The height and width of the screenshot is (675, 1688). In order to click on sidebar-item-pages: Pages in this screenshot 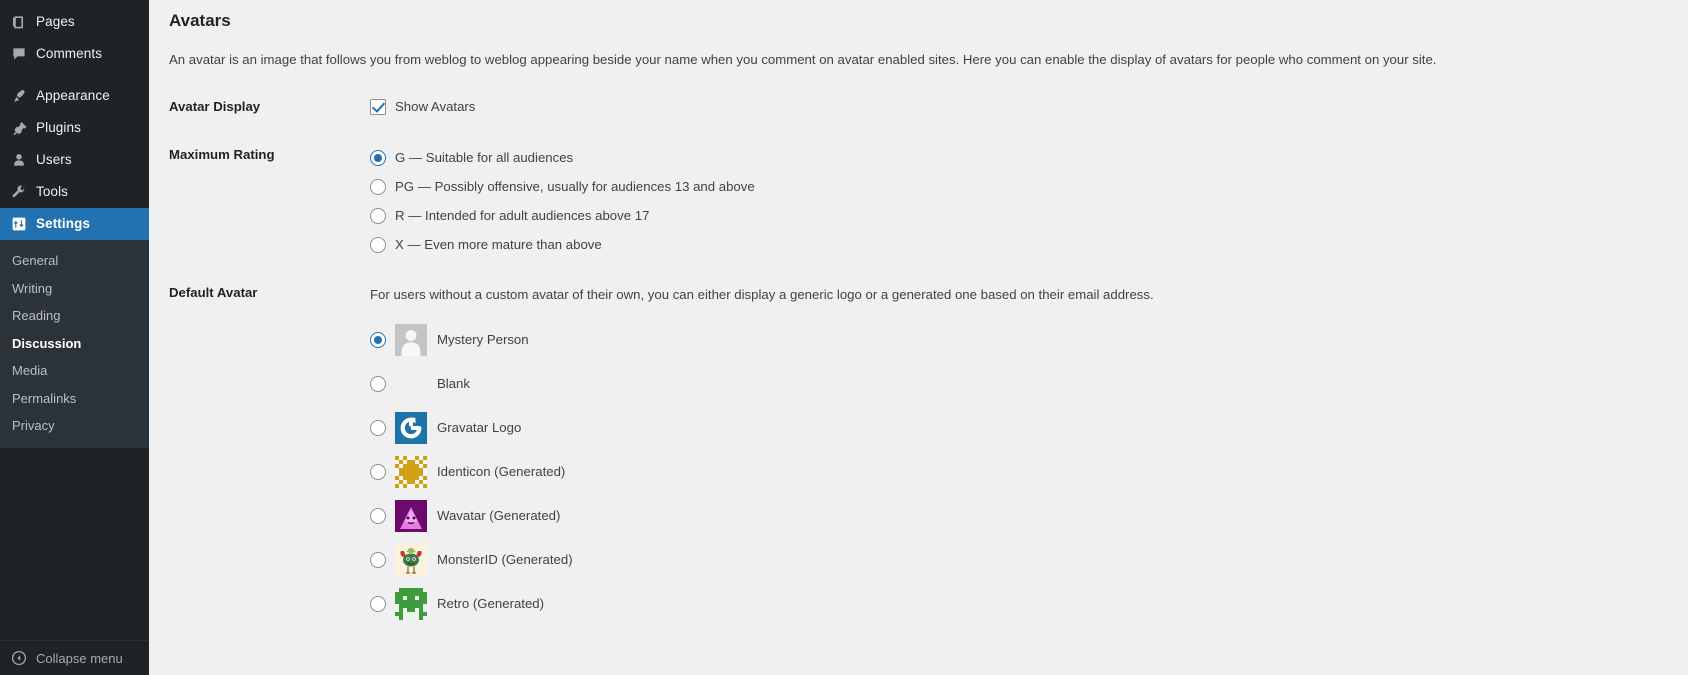, I will do `click(74, 22)`.